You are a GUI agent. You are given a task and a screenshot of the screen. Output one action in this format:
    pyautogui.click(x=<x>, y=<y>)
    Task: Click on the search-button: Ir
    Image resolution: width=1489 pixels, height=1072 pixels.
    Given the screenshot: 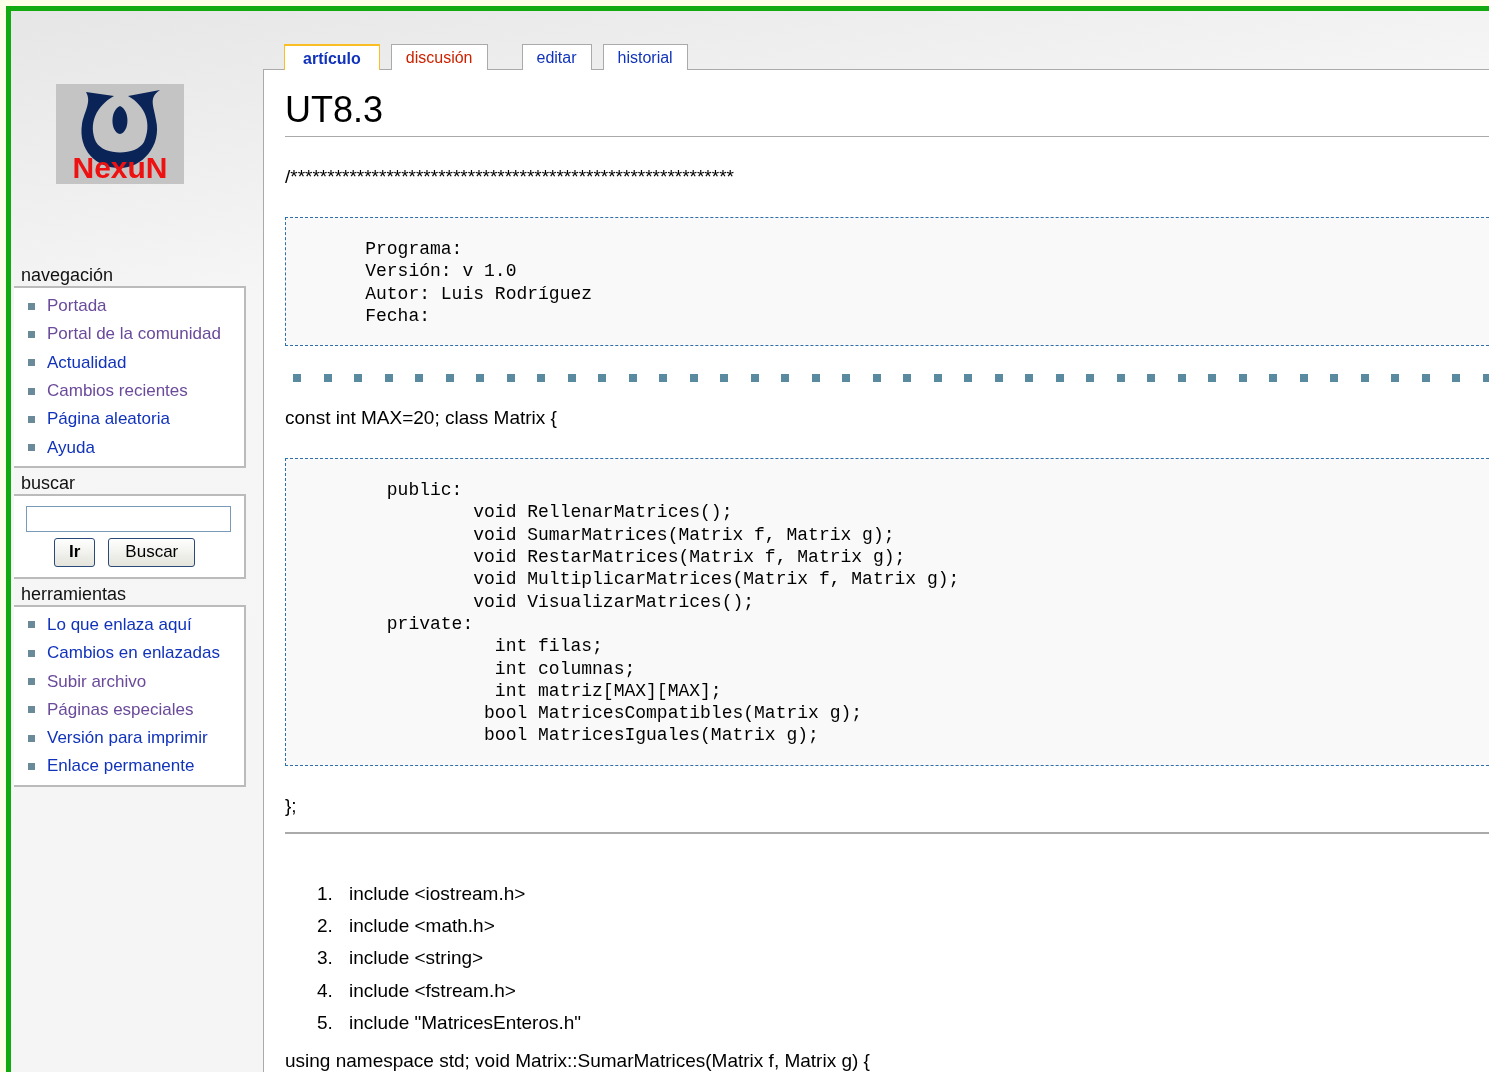 What is the action you would take?
    pyautogui.click(x=75, y=552)
    